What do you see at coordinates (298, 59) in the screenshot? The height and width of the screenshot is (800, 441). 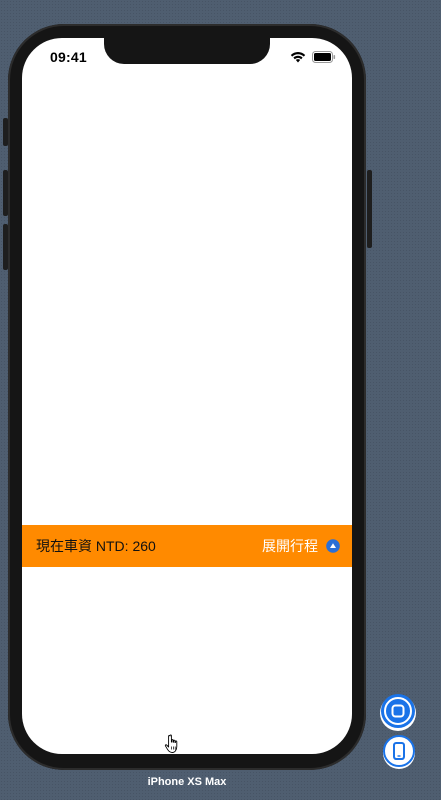 I see `wifi-icon` at bounding box center [298, 59].